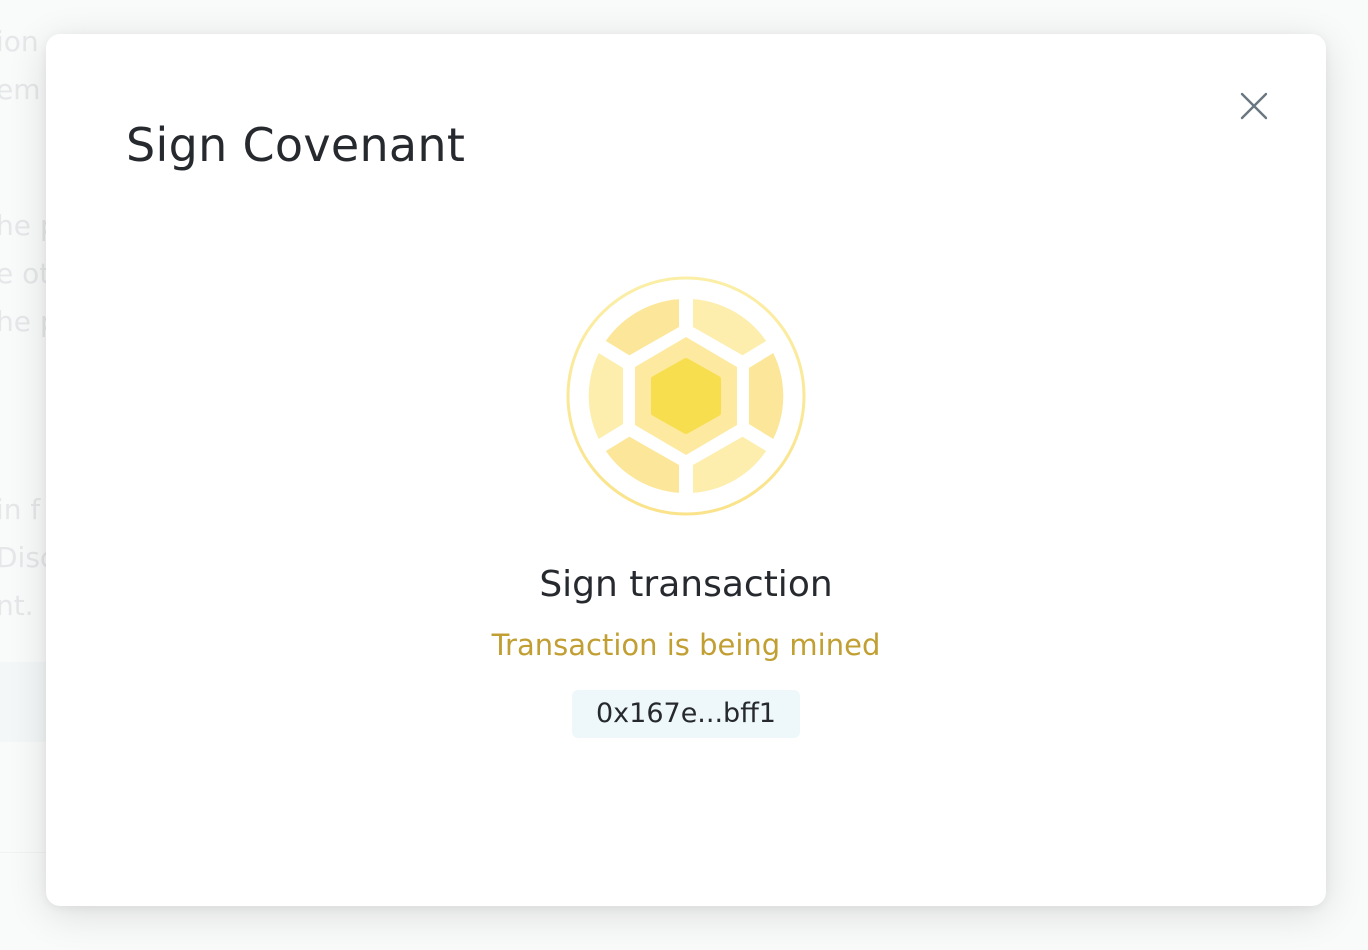  I want to click on modal-title: Sign Covenant, so click(296, 145).